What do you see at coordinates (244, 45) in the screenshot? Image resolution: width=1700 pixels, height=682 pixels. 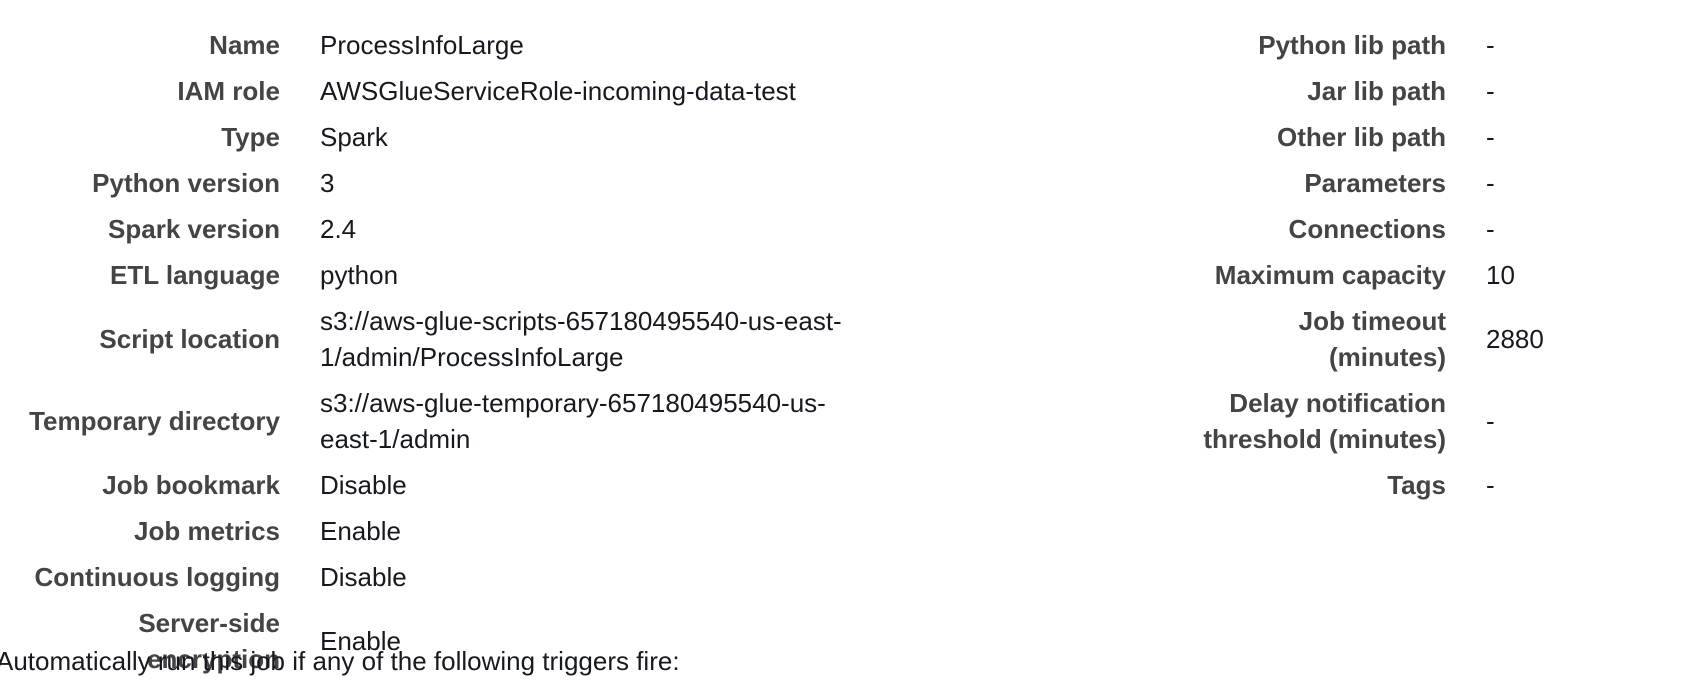 I see `field-label: Name` at bounding box center [244, 45].